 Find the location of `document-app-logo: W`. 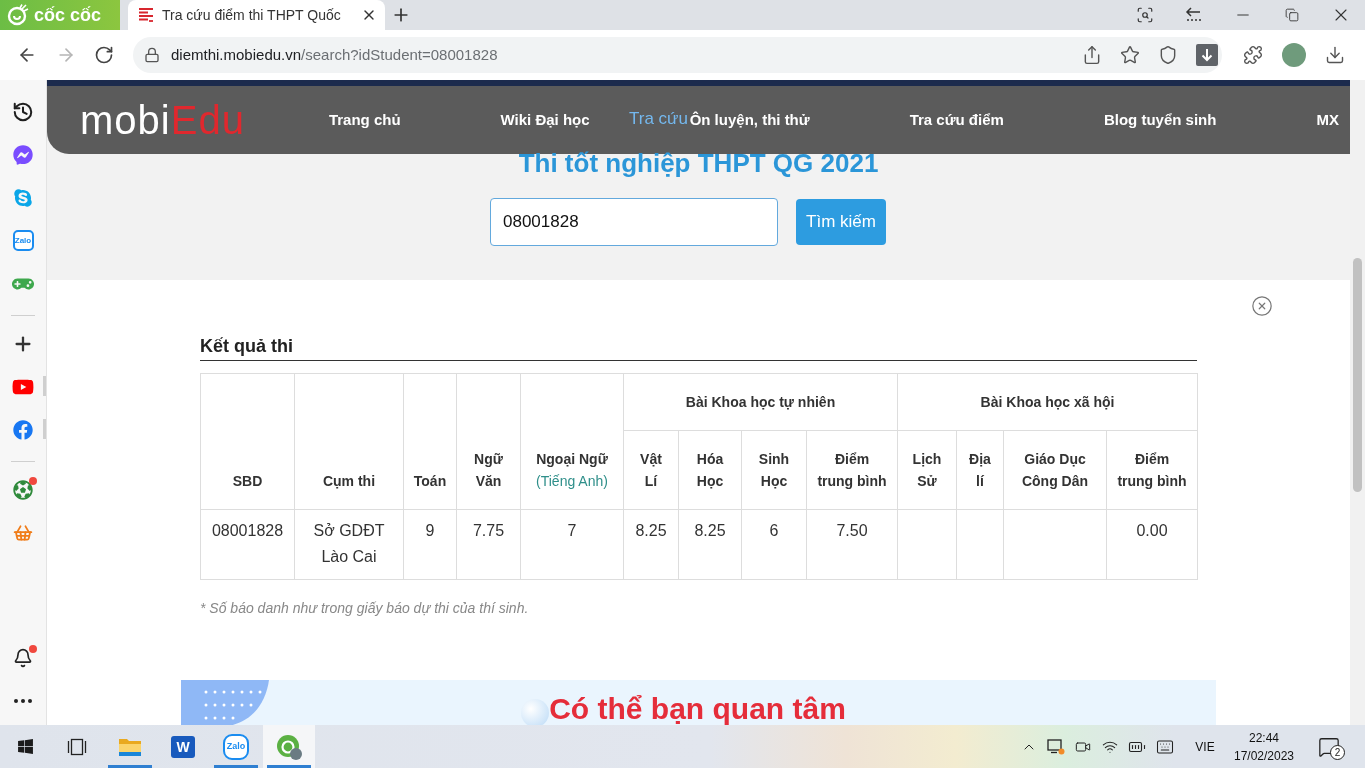

document-app-logo: W is located at coordinates (183, 746).